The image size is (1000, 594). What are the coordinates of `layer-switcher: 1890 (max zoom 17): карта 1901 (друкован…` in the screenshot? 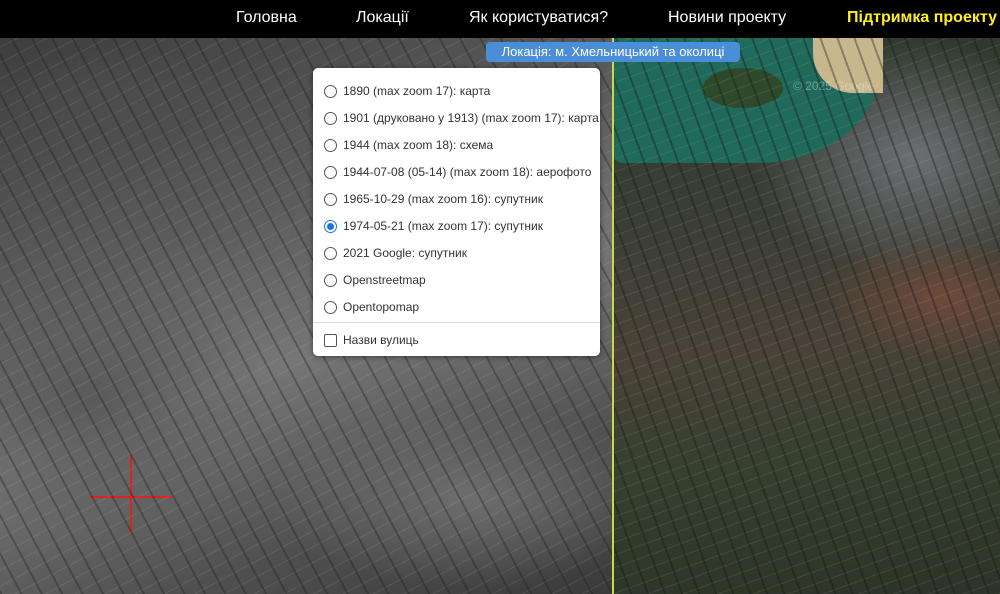 It's located at (456, 212).